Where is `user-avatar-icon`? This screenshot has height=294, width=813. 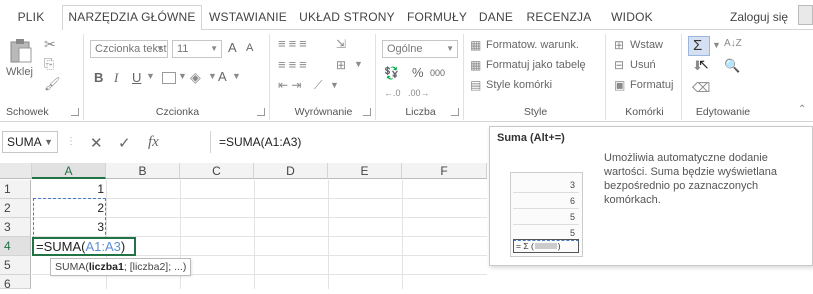 user-avatar-icon is located at coordinates (805, 15).